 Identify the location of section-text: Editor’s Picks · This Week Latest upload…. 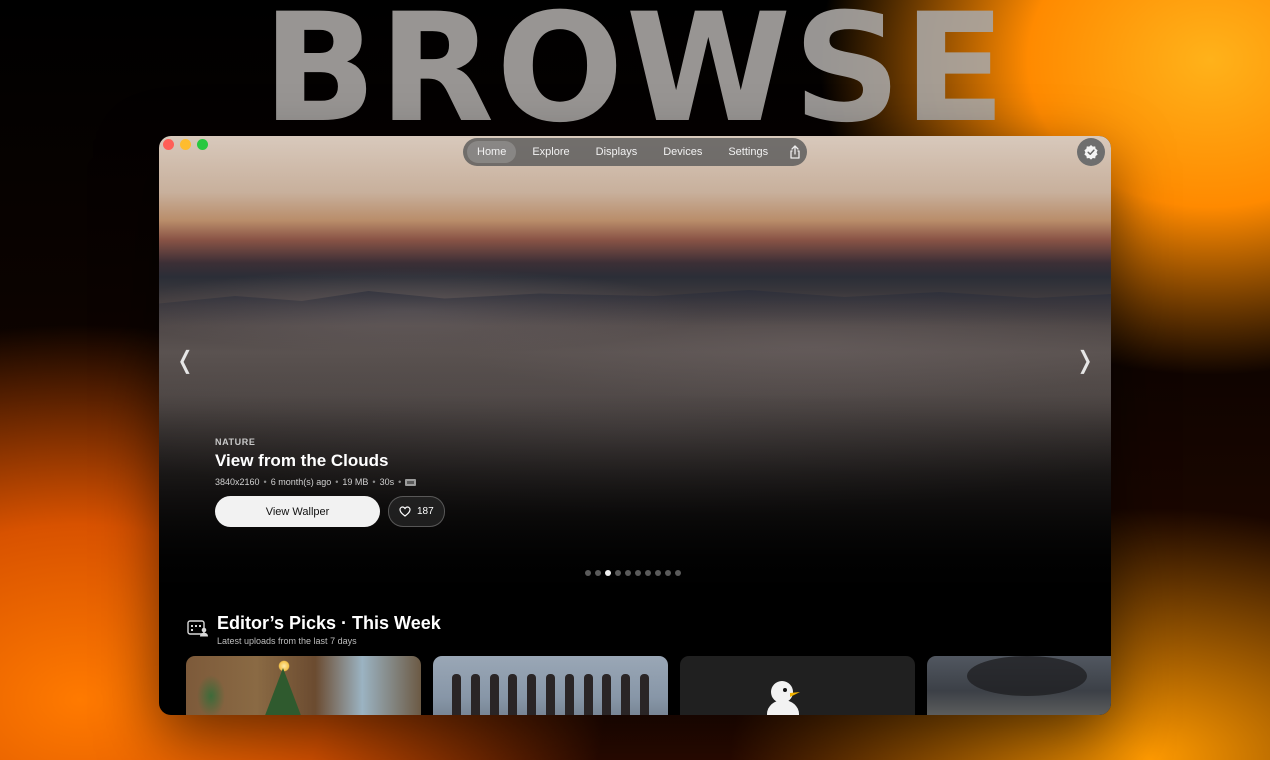
(329, 629).